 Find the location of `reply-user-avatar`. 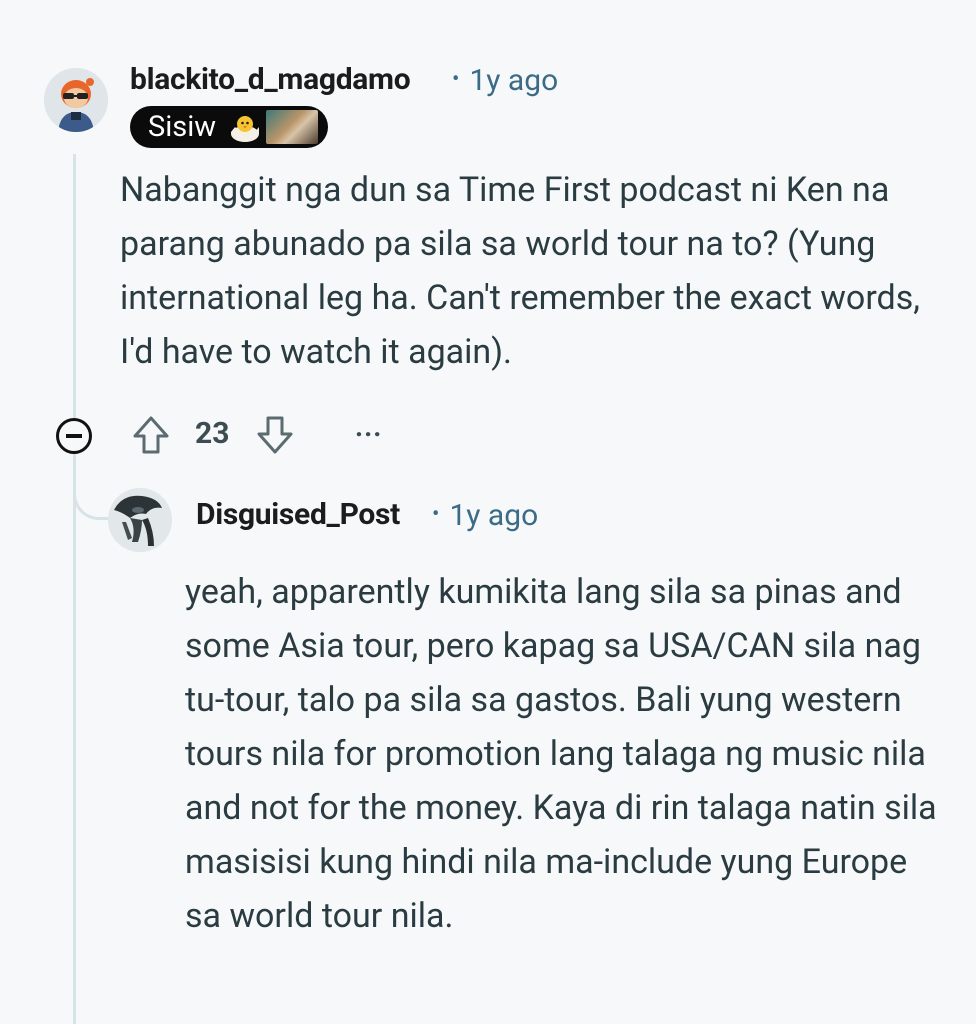

reply-user-avatar is located at coordinates (140, 520).